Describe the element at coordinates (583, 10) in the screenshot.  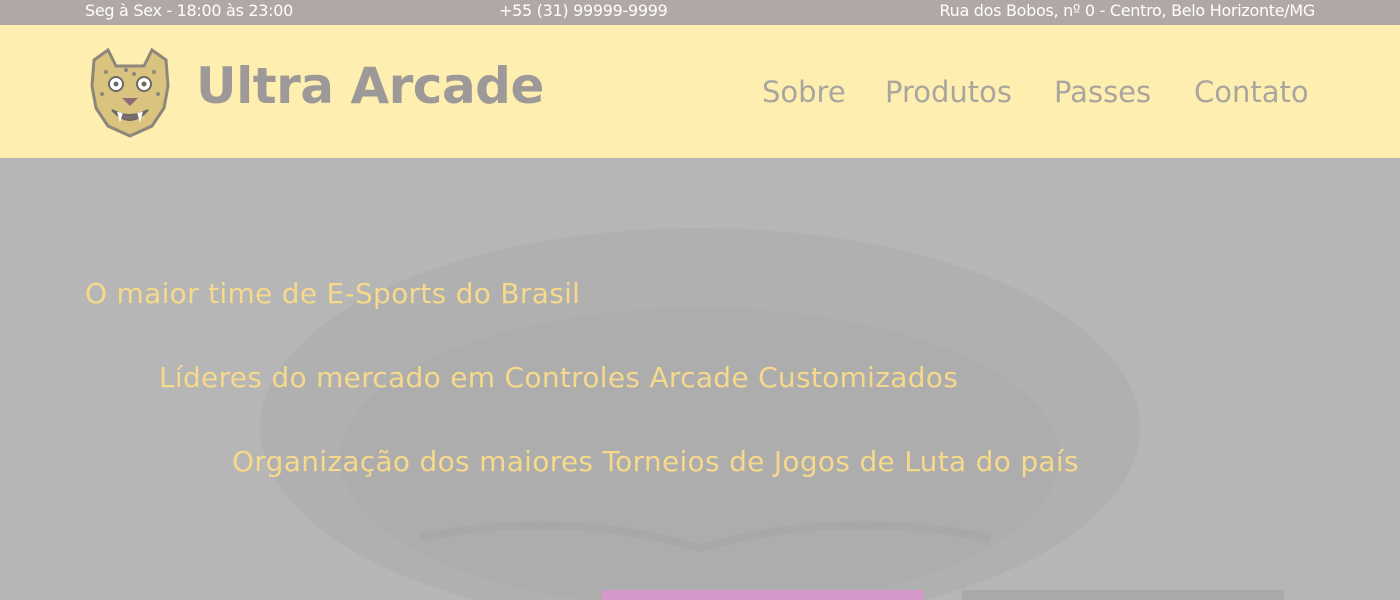
I see `phone-number: +55 (31) 99999-9999` at that location.